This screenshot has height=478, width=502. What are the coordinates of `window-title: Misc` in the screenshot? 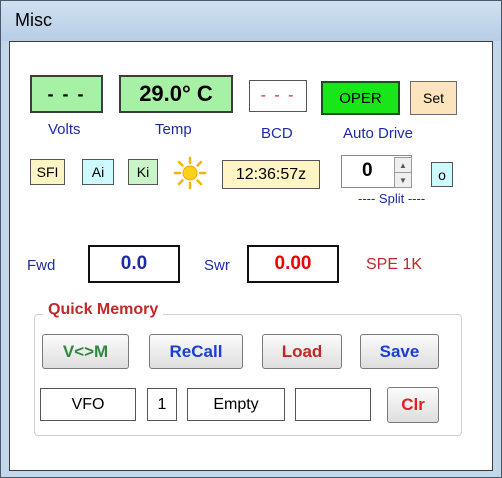 It's located at (33, 20).